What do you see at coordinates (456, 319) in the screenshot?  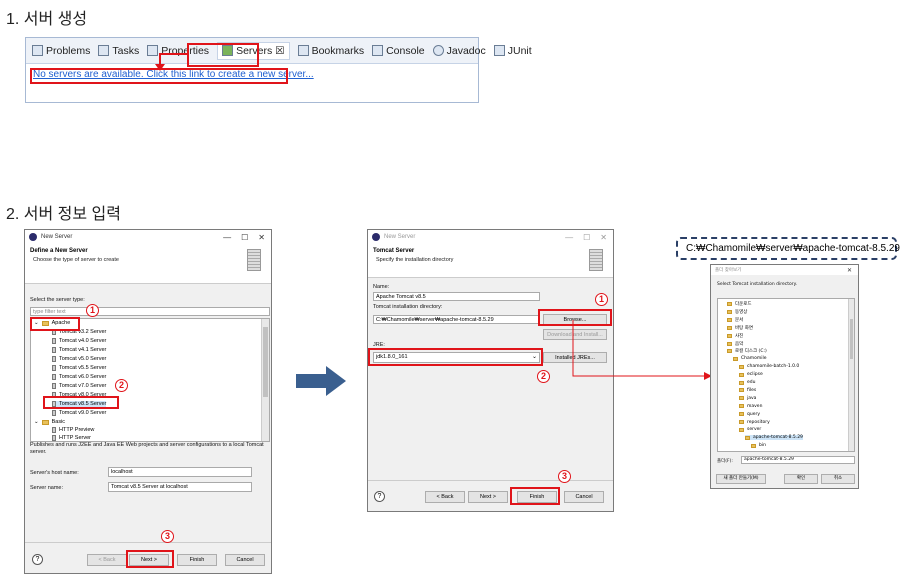 I see `install-dir-field: C:₩Chamomile₩server₩apache-tomcat-8.5.29` at bounding box center [456, 319].